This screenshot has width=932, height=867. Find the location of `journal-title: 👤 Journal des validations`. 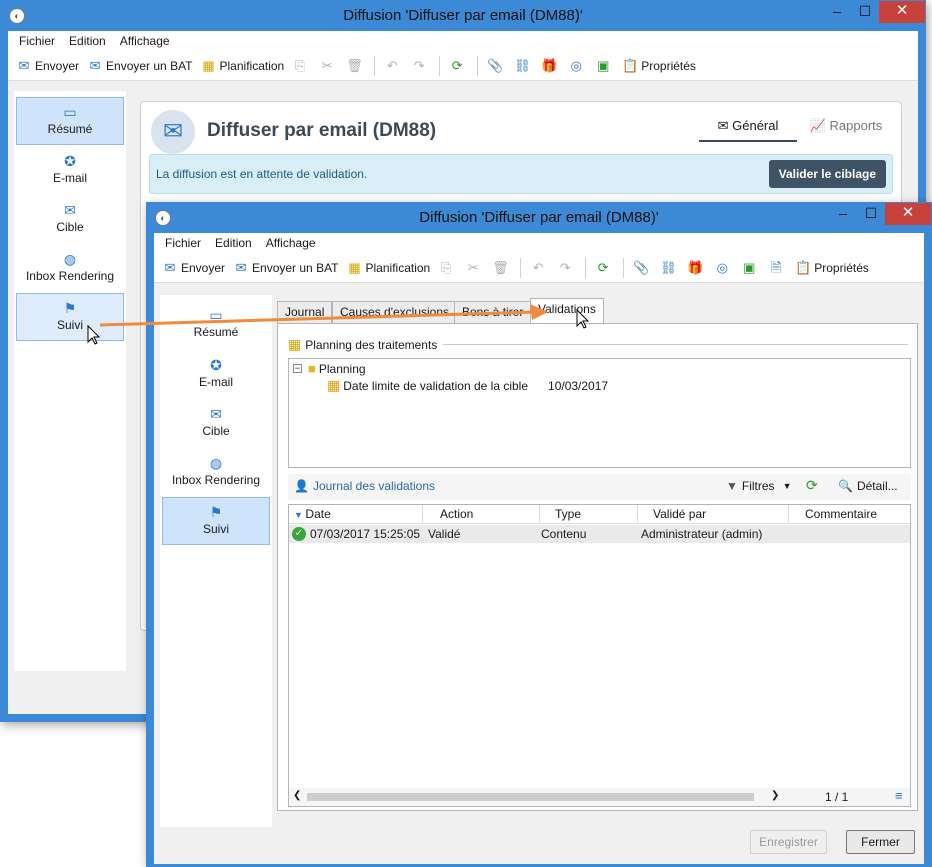

journal-title: 👤 Journal des validations is located at coordinates (364, 486).